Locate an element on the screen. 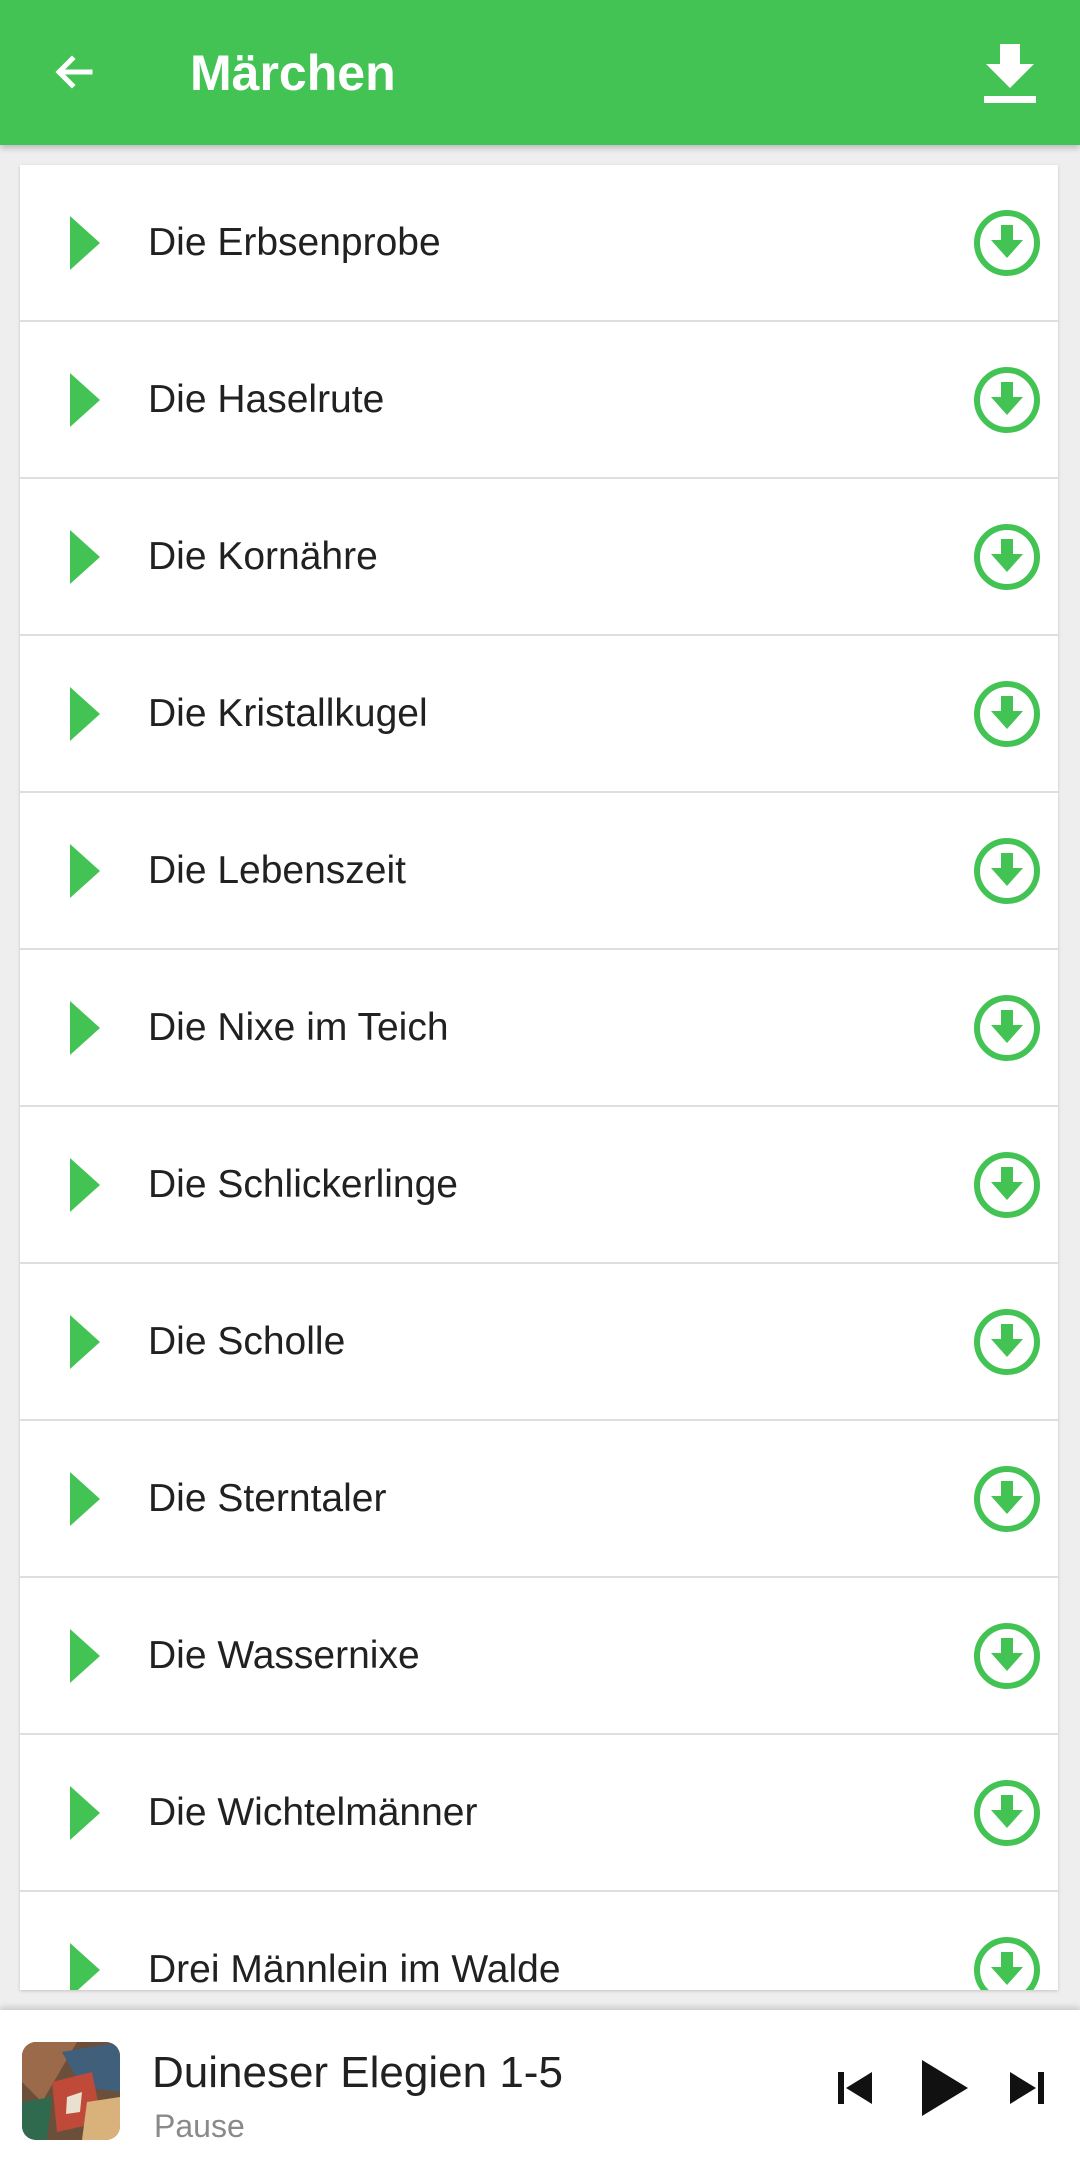 Image resolution: width=1080 pixels, height=2160 pixels. play-icon is located at coordinates (945, 2088).